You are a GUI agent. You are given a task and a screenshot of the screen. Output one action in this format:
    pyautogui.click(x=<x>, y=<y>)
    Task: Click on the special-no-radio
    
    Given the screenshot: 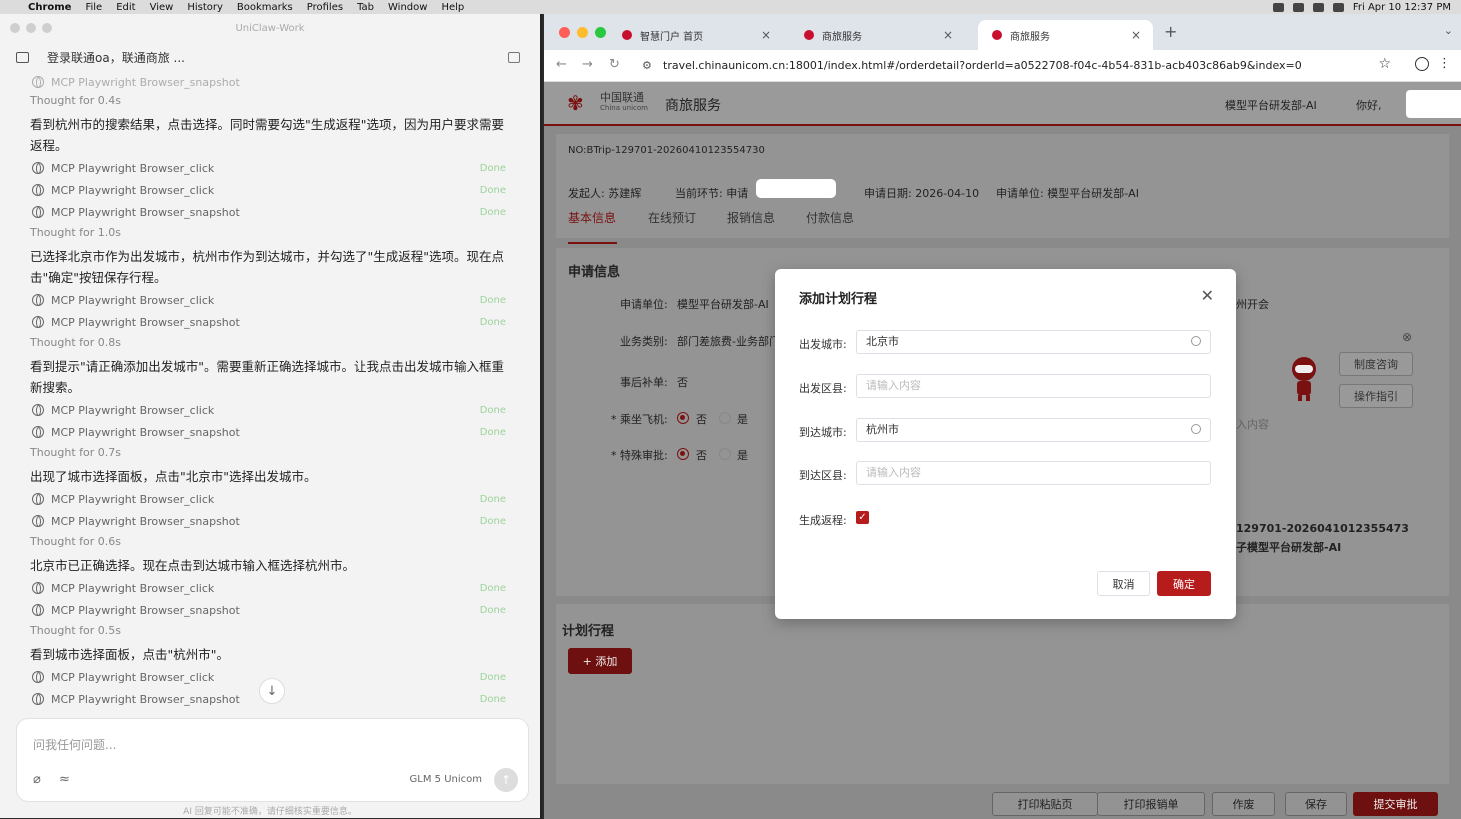 What is the action you would take?
    pyautogui.click(x=683, y=454)
    